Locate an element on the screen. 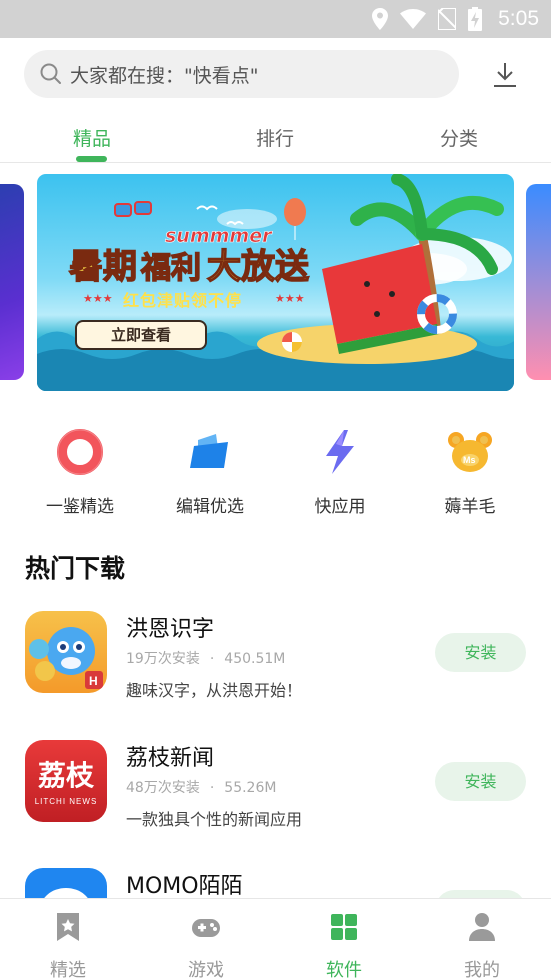 The height and width of the screenshot is (979, 551). search-input: 大家都在搜："快看点" is located at coordinates (241, 74).